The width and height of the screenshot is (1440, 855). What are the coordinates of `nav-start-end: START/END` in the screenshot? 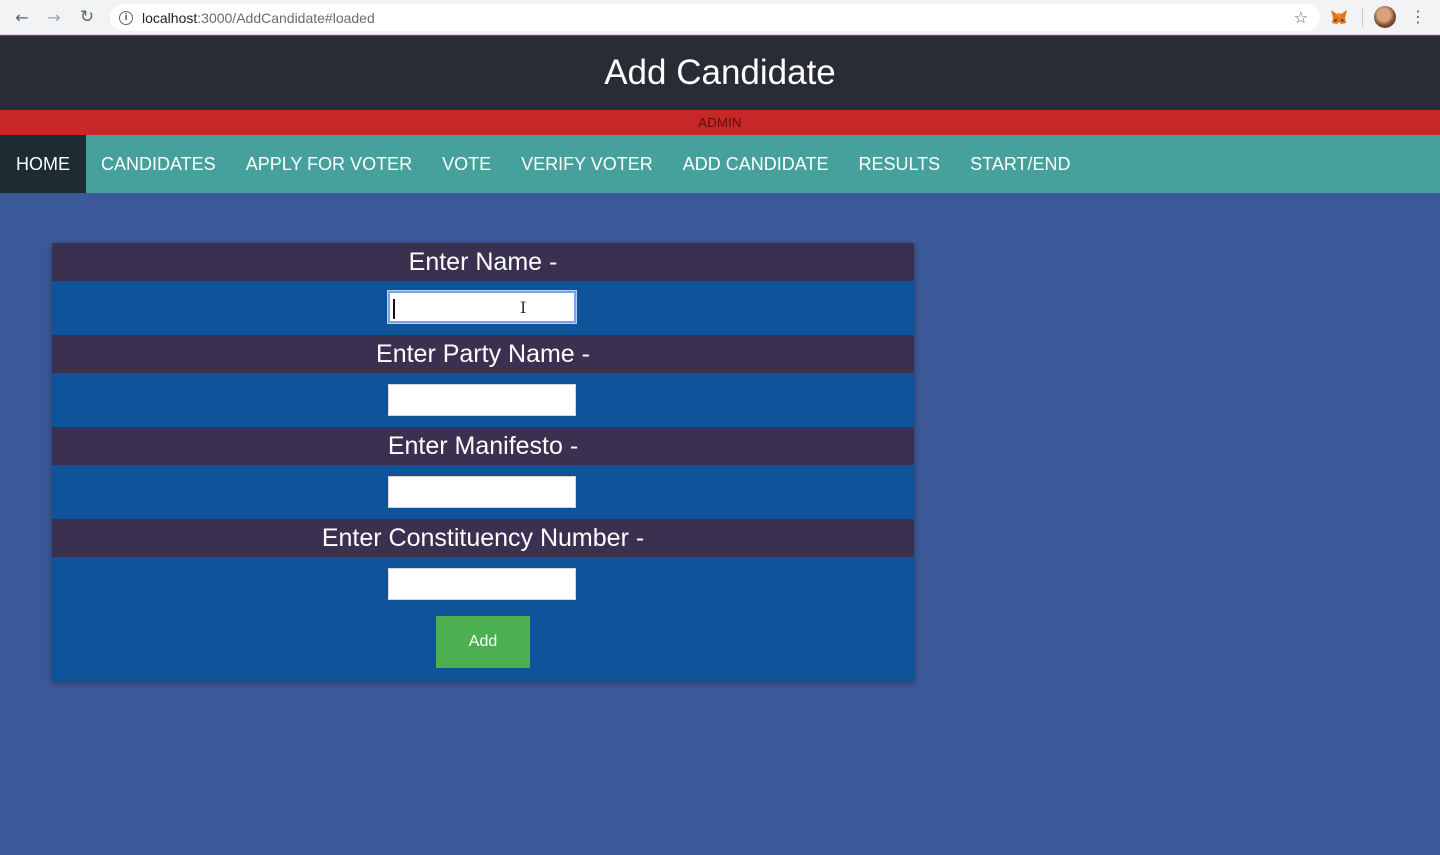 It's located at (1020, 164).